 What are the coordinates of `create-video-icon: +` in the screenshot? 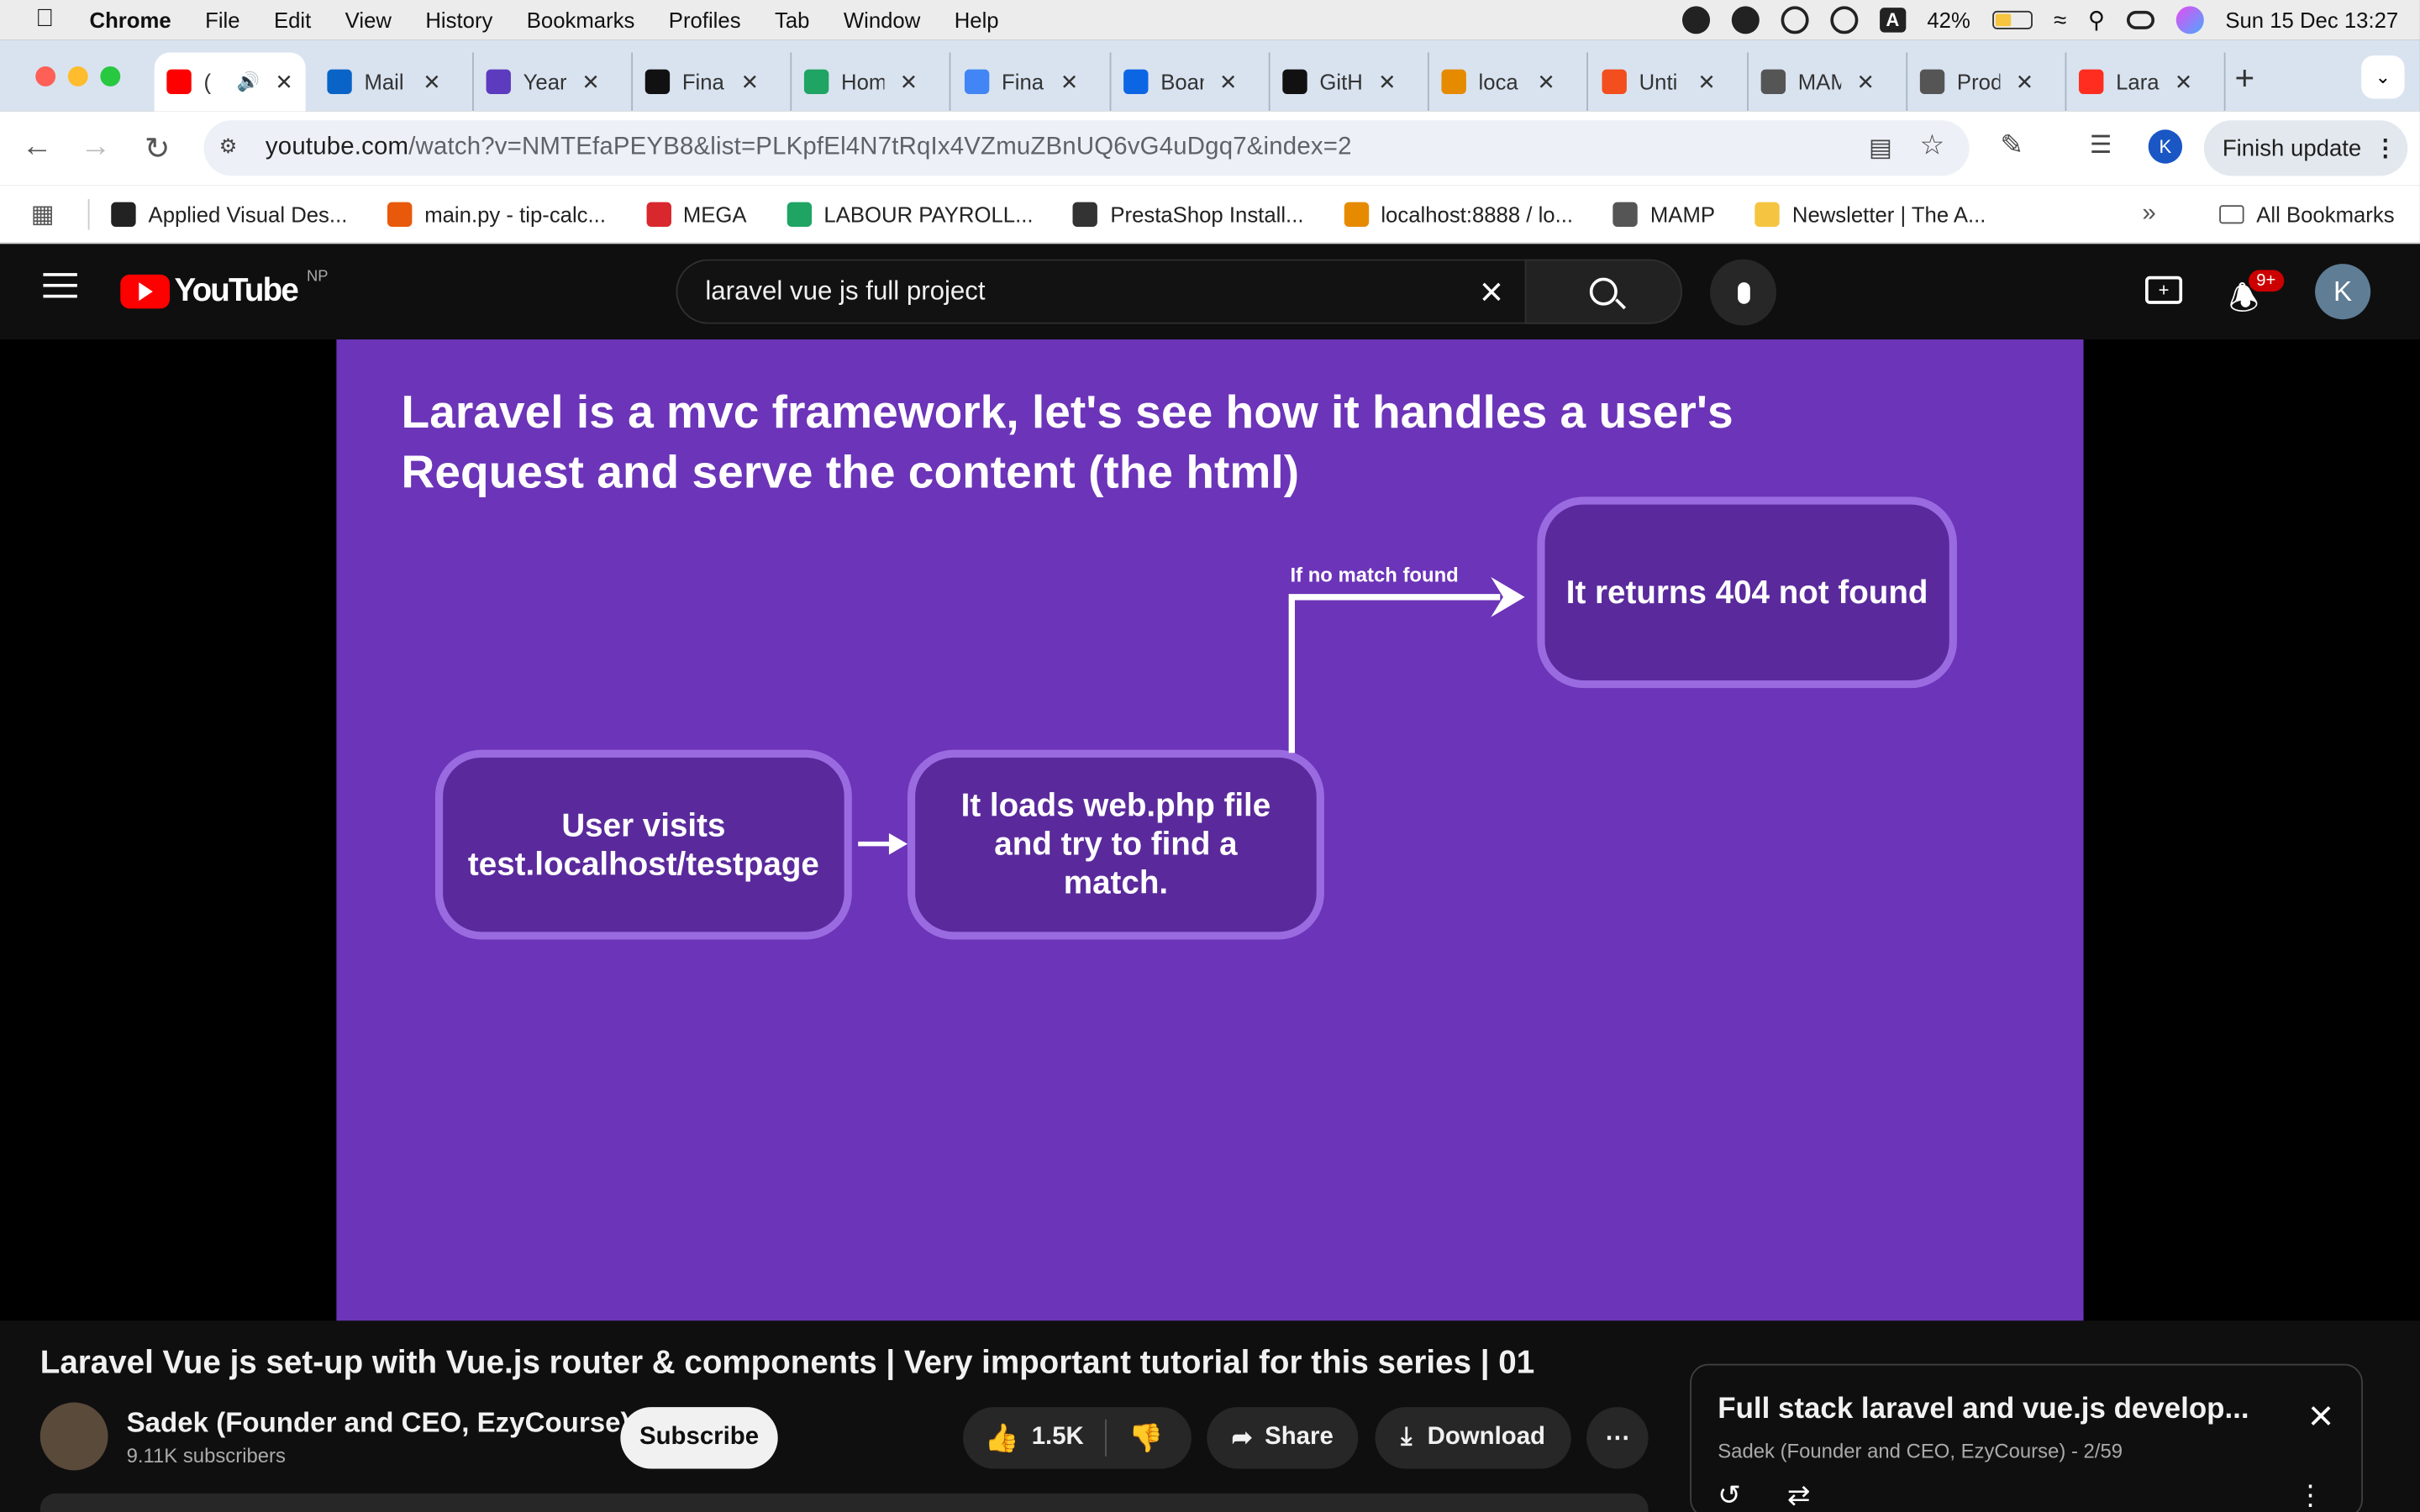 It's located at (2164, 290).